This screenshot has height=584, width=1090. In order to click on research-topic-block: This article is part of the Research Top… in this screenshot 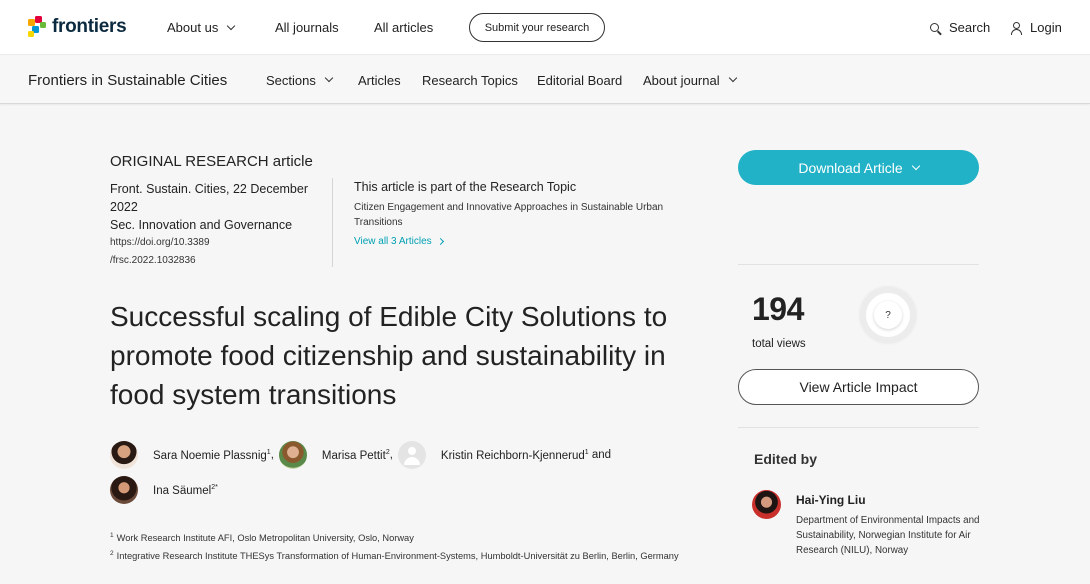, I will do `click(514, 214)`.